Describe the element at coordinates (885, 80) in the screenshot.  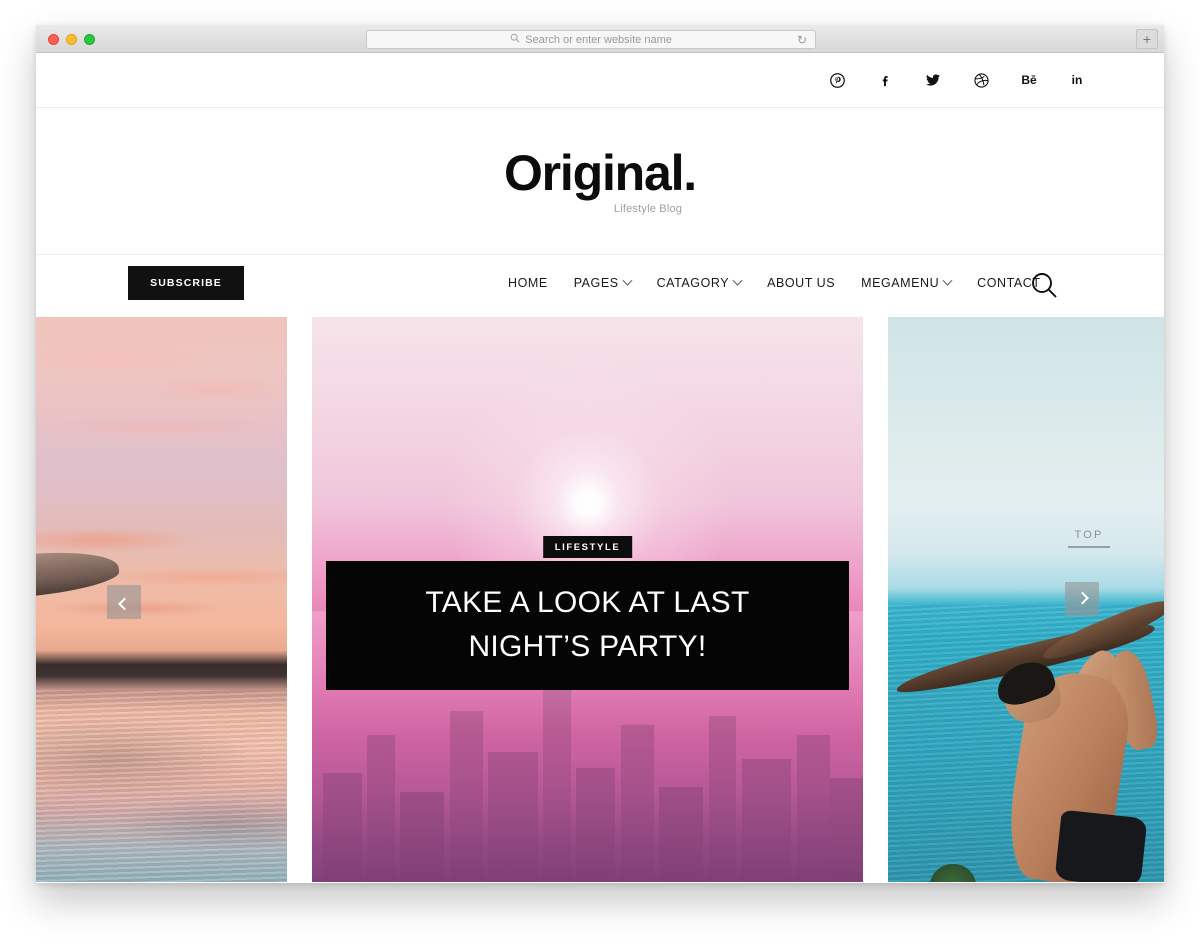
I see `facebook-icon` at that location.